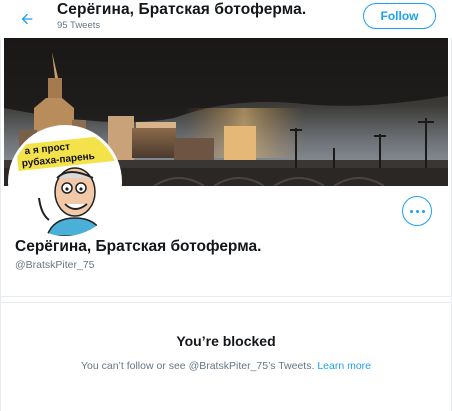 The width and height of the screenshot is (452, 411). What do you see at coordinates (79, 25) in the screenshot?
I see `tweet-count: 95 Tweets` at bounding box center [79, 25].